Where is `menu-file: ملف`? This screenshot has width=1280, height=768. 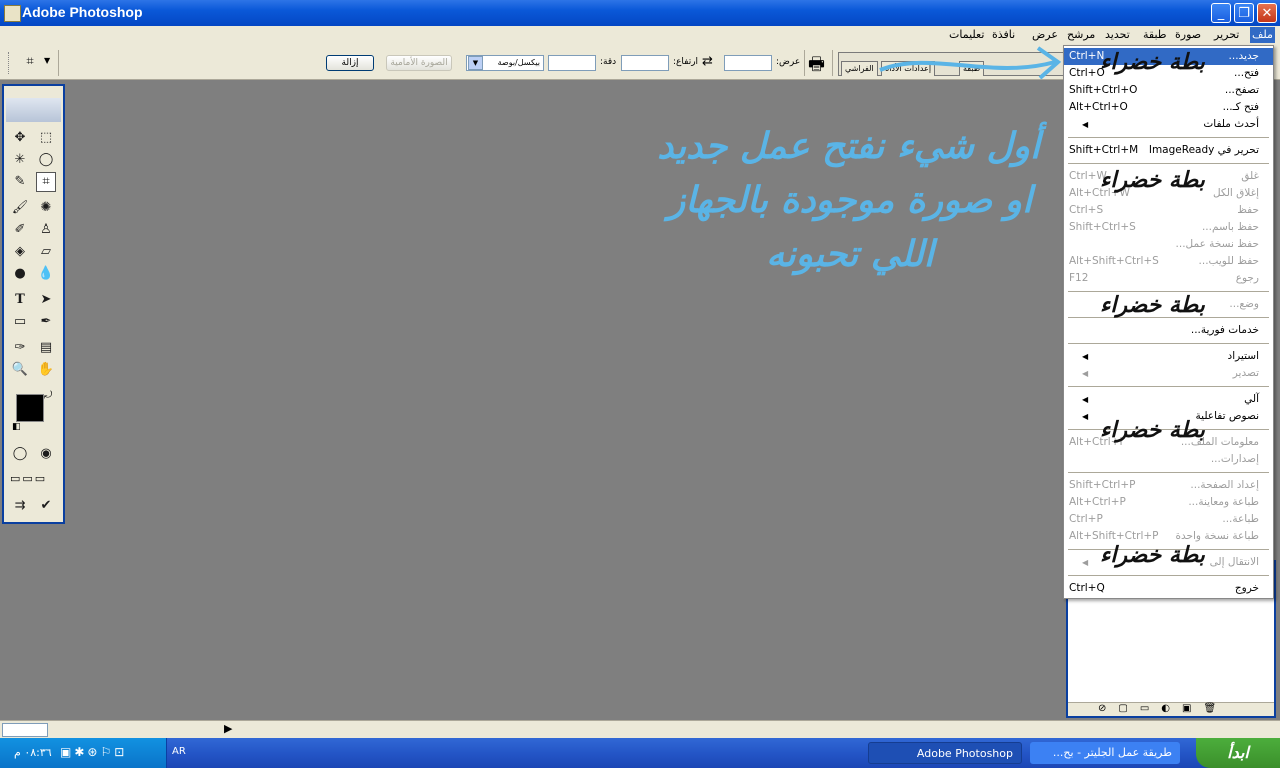 menu-file: ملف is located at coordinates (1262, 35).